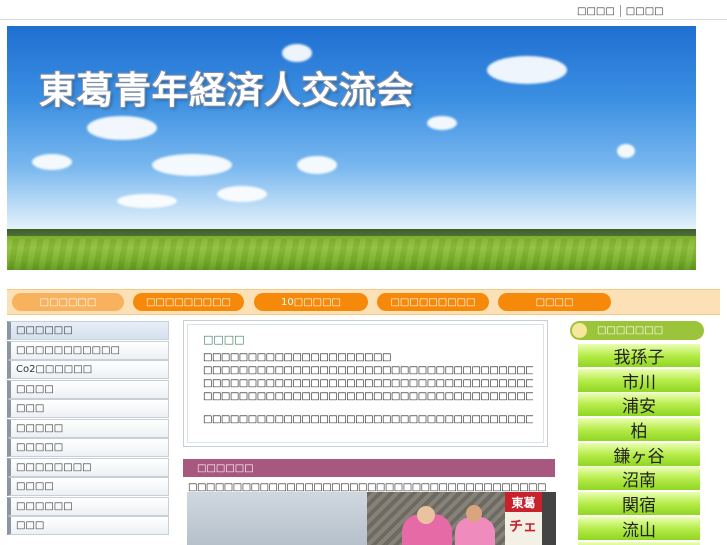 This screenshot has height=545, width=727. Describe the element at coordinates (549, 518) in the screenshot. I see `photo-post` at that location.